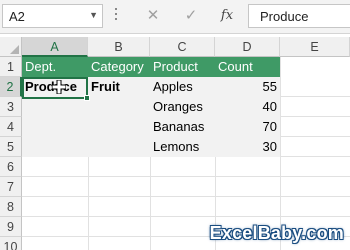  What do you see at coordinates (116, 16) in the screenshot?
I see `grip-dots-icon` at bounding box center [116, 16].